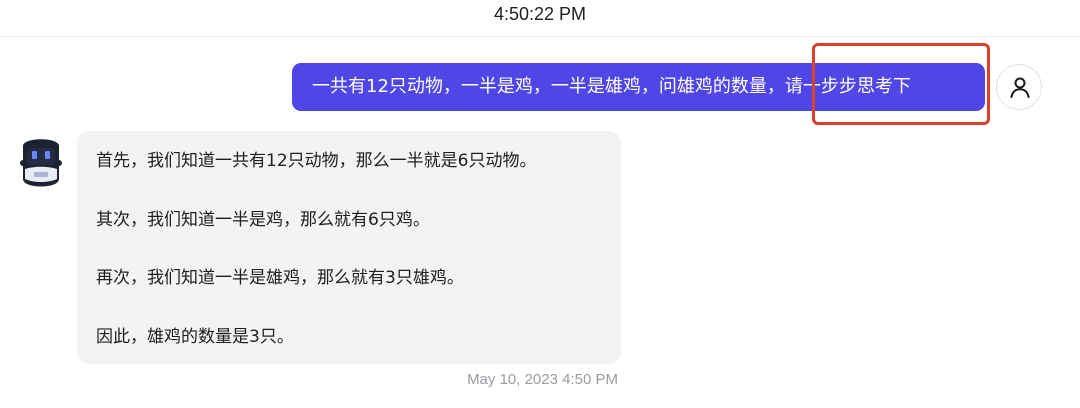 The image size is (1080, 408). I want to click on robot-icon, so click(41, 163).